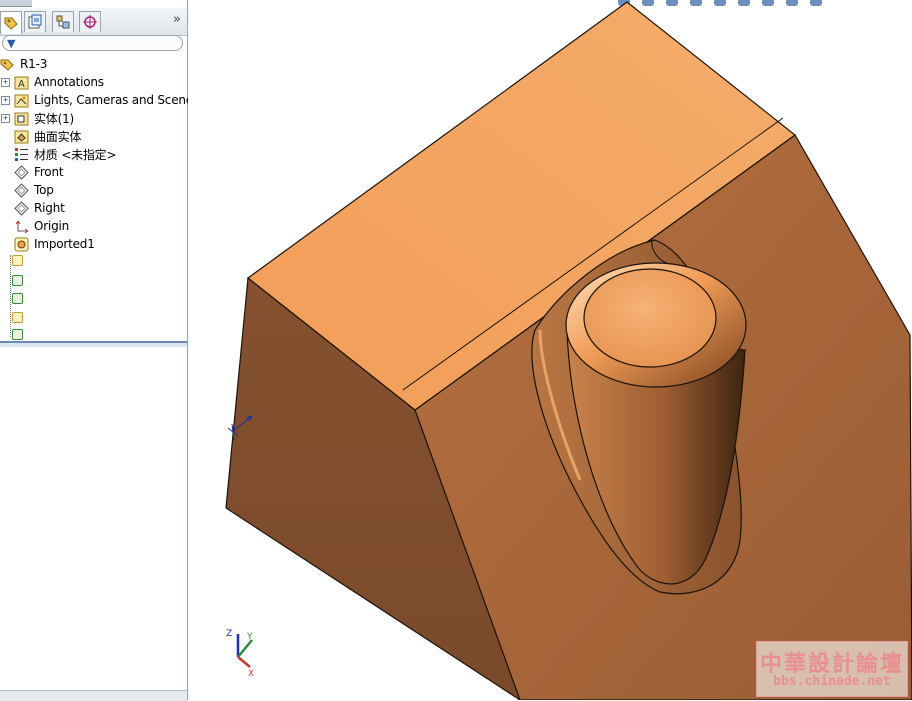 This screenshot has width=912, height=701. I want to click on filter-funnel-icon: ▼, so click(11, 43).